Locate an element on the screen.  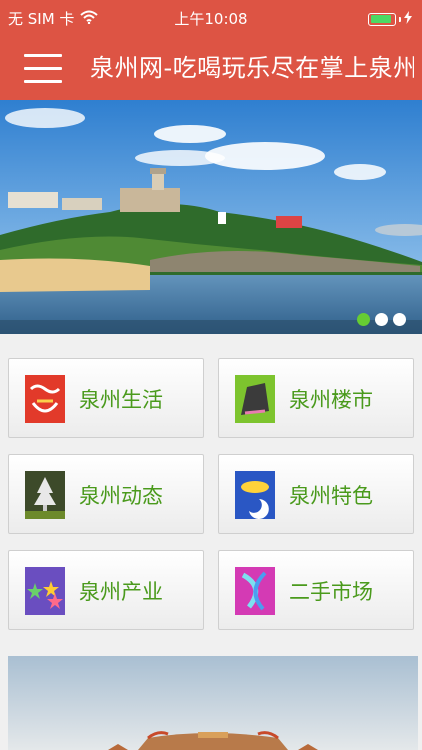
tile-quanzhou-life: 泉州生活 is located at coordinates (106, 398).